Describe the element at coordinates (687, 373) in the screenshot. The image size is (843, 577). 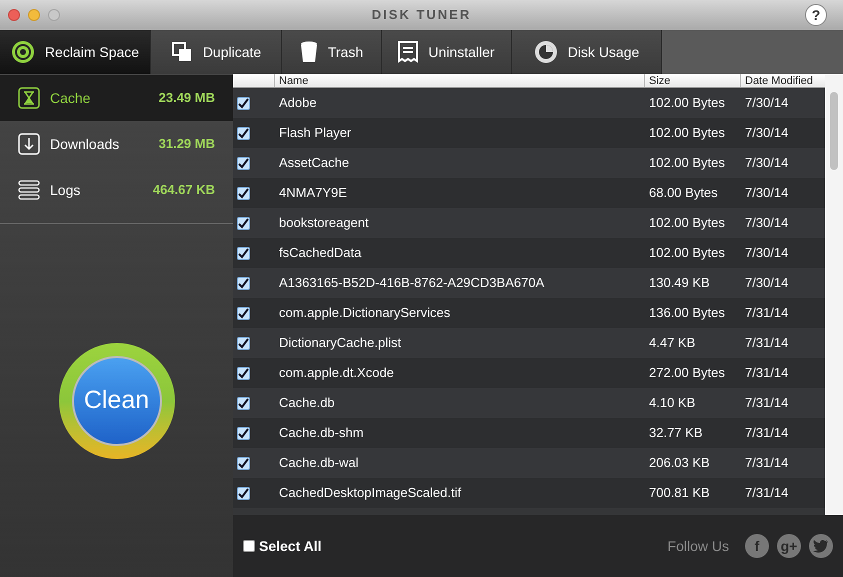
I see `table-cell-text: 272.00 Bytes` at that location.